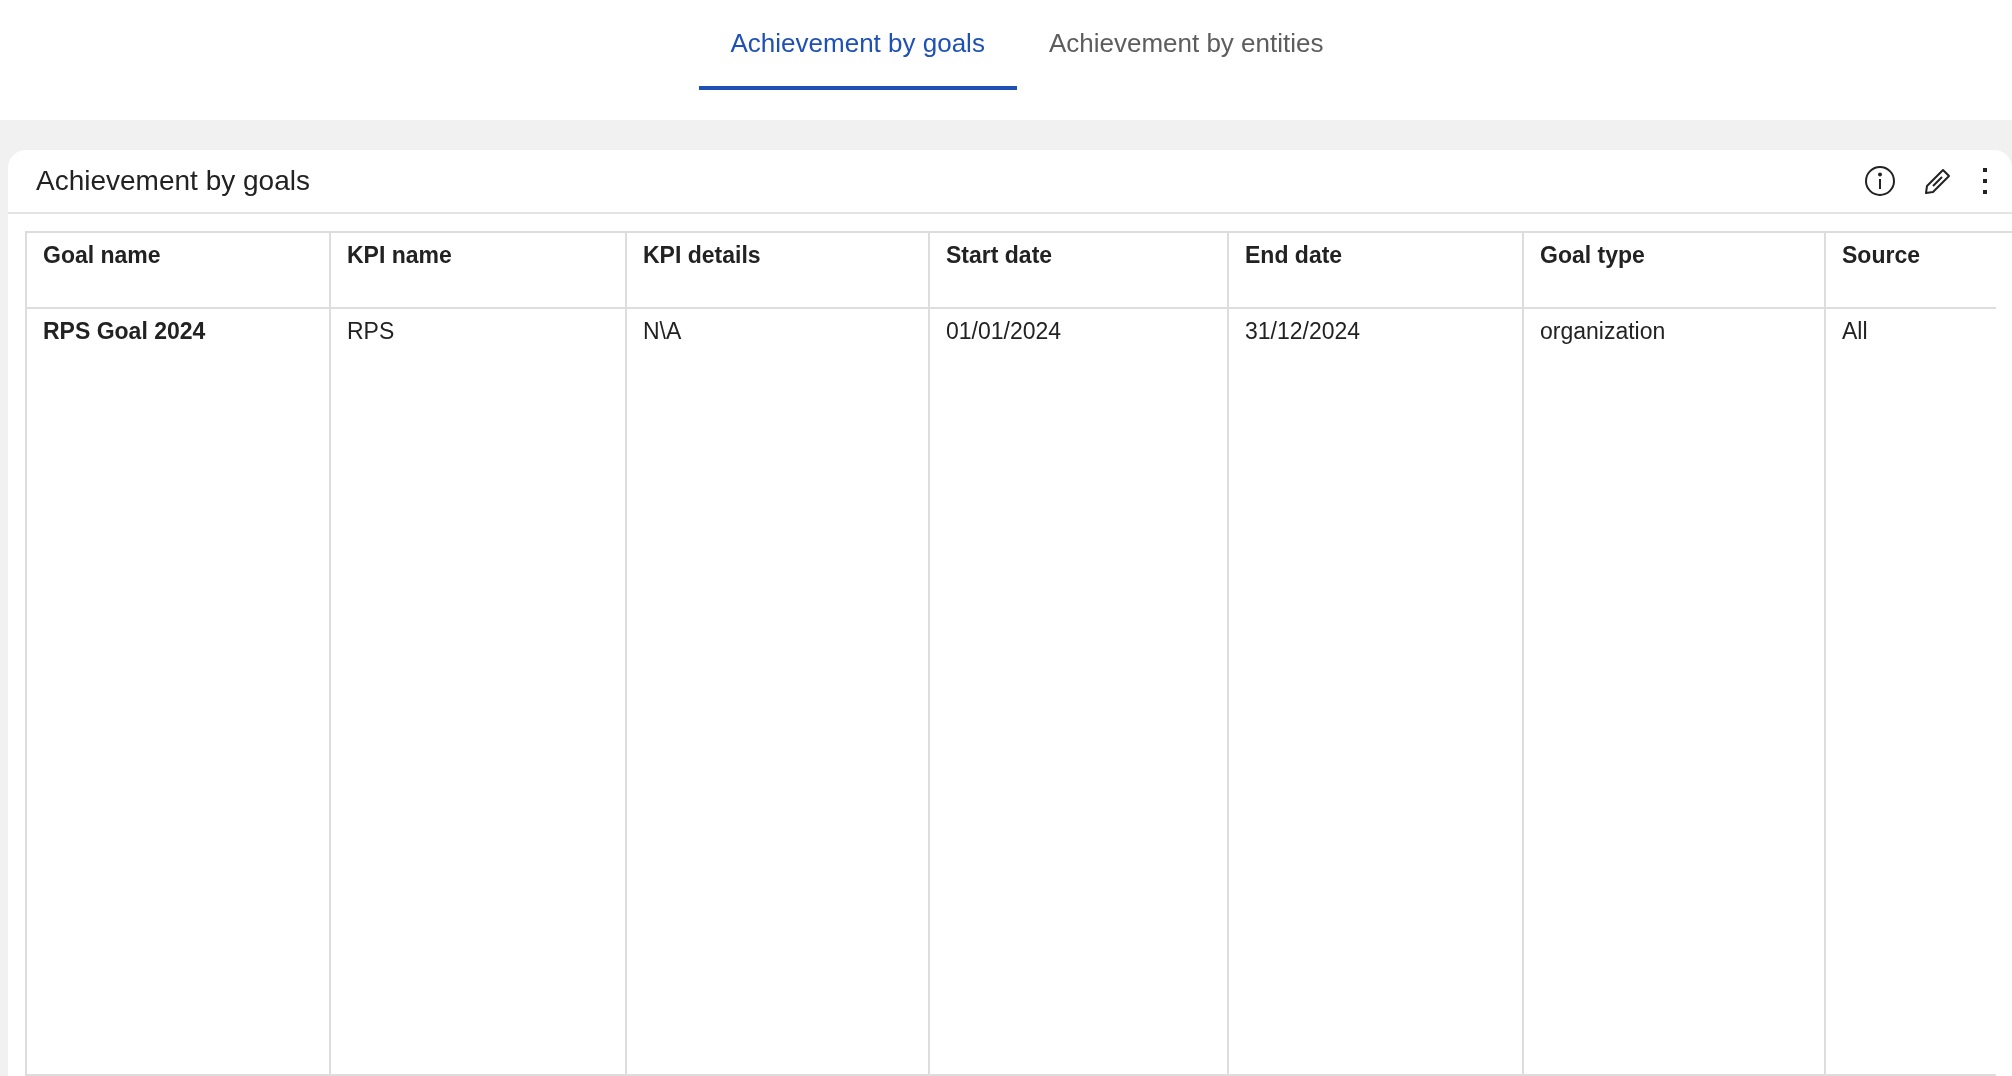 The height and width of the screenshot is (1076, 2012). What do you see at coordinates (1376, 692) in the screenshot?
I see `table-cell: 31/12/2024` at bounding box center [1376, 692].